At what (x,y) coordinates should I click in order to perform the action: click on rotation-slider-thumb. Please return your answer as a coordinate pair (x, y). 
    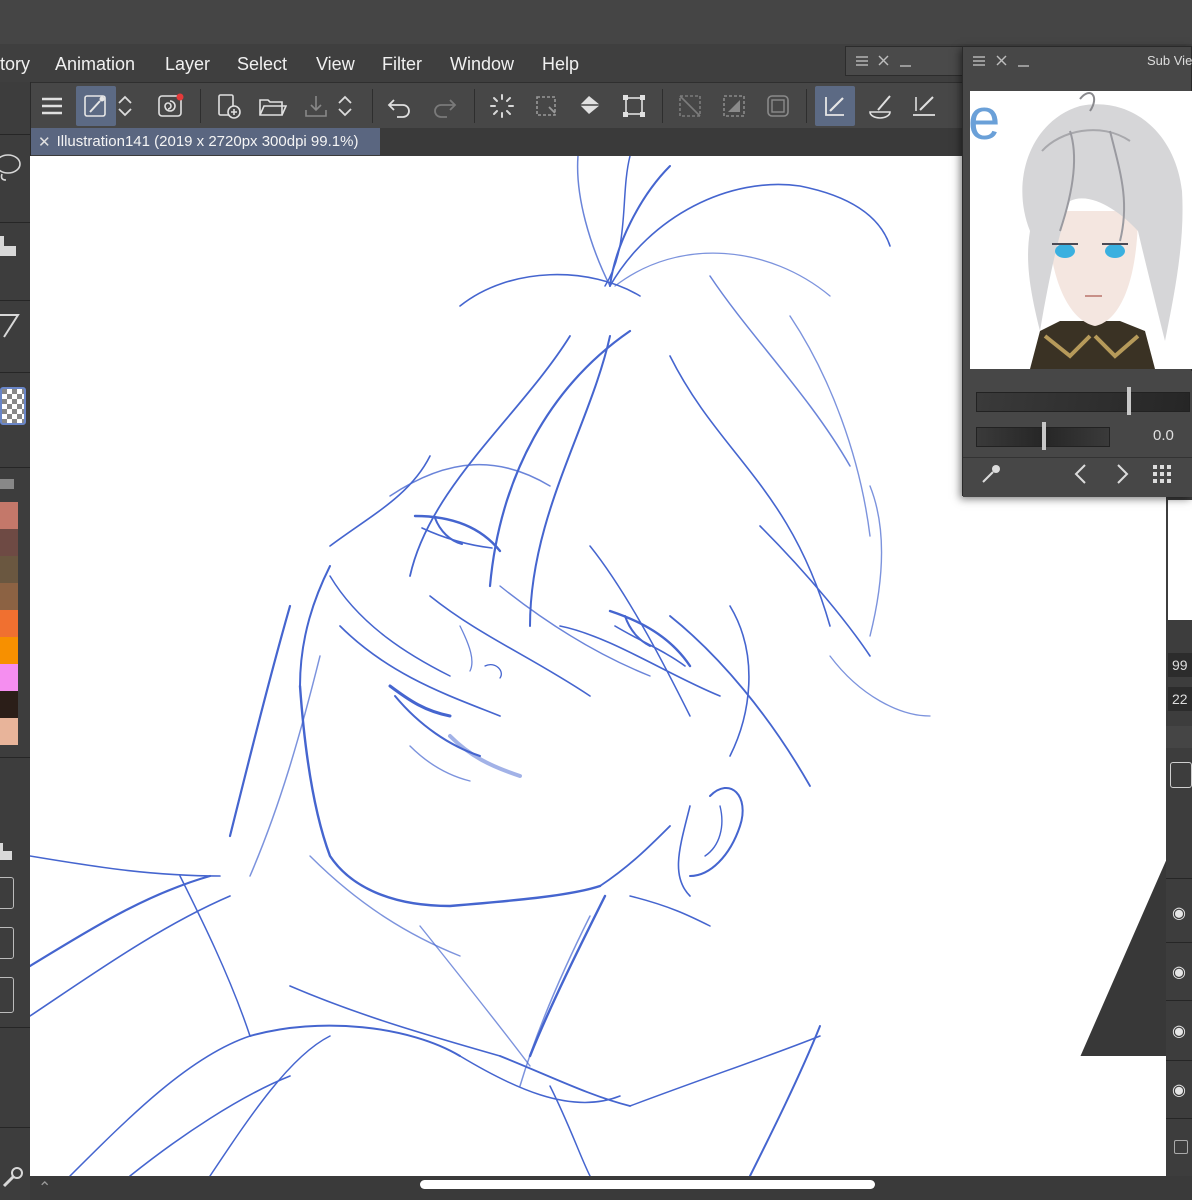
    Looking at the image, I should click on (1044, 436).